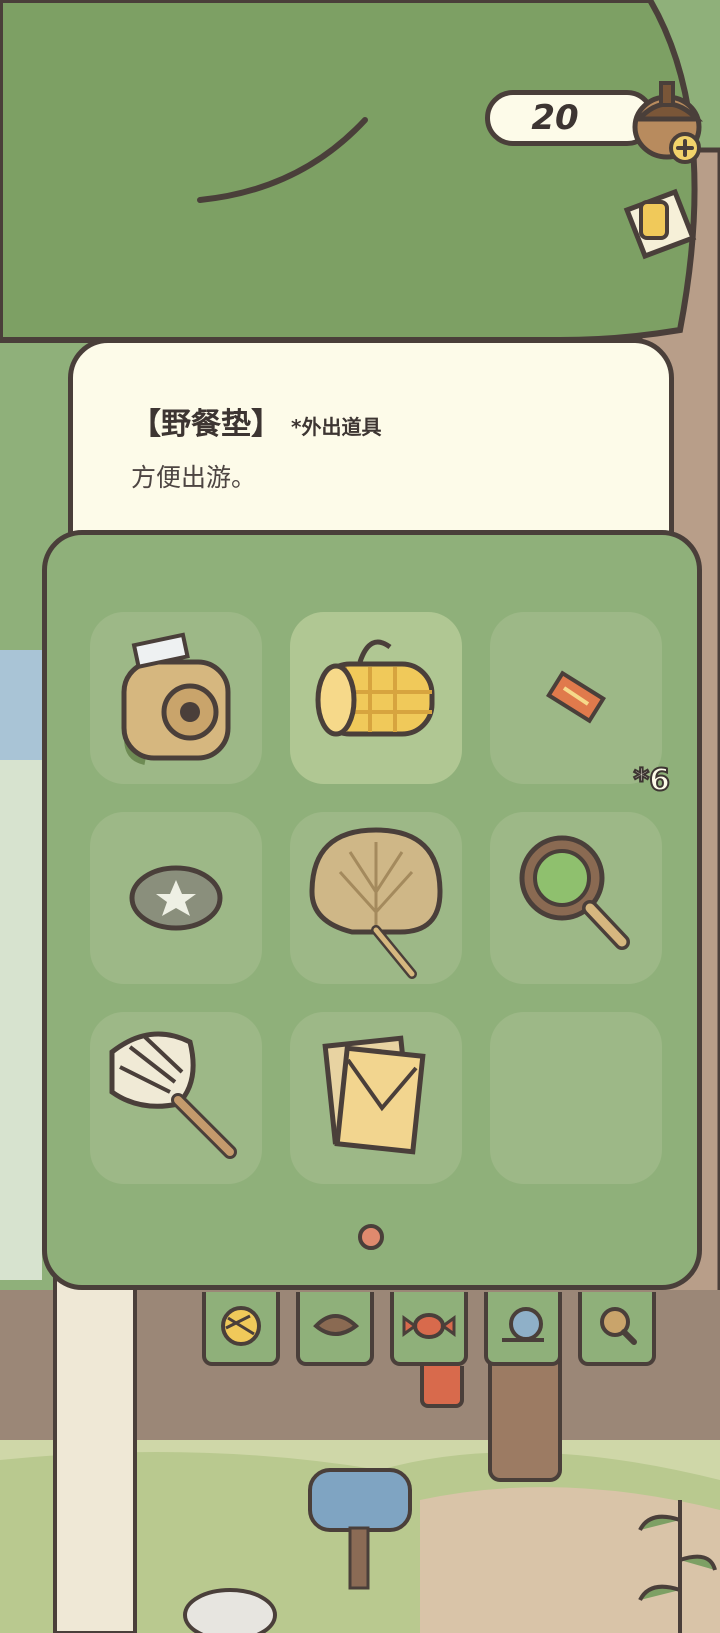  I want to click on stone-icon, so click(176, 898).